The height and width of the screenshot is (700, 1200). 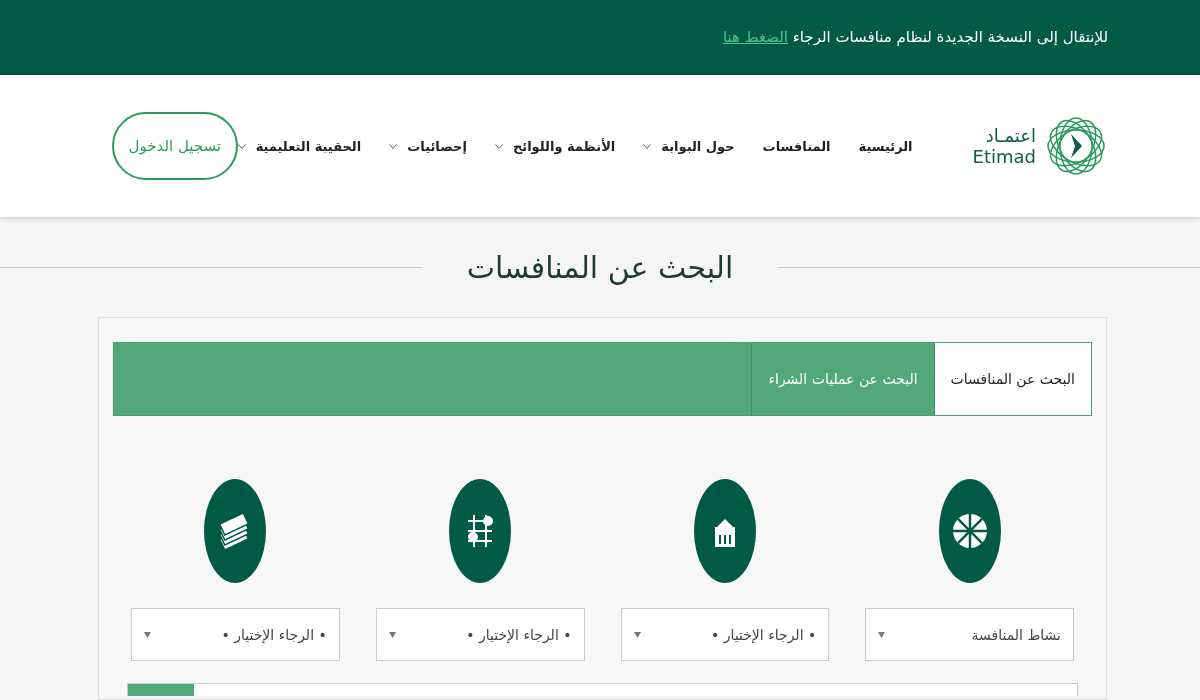 I want to click on page-title: البحث عن المنافسات, so click(x=600, y=267).